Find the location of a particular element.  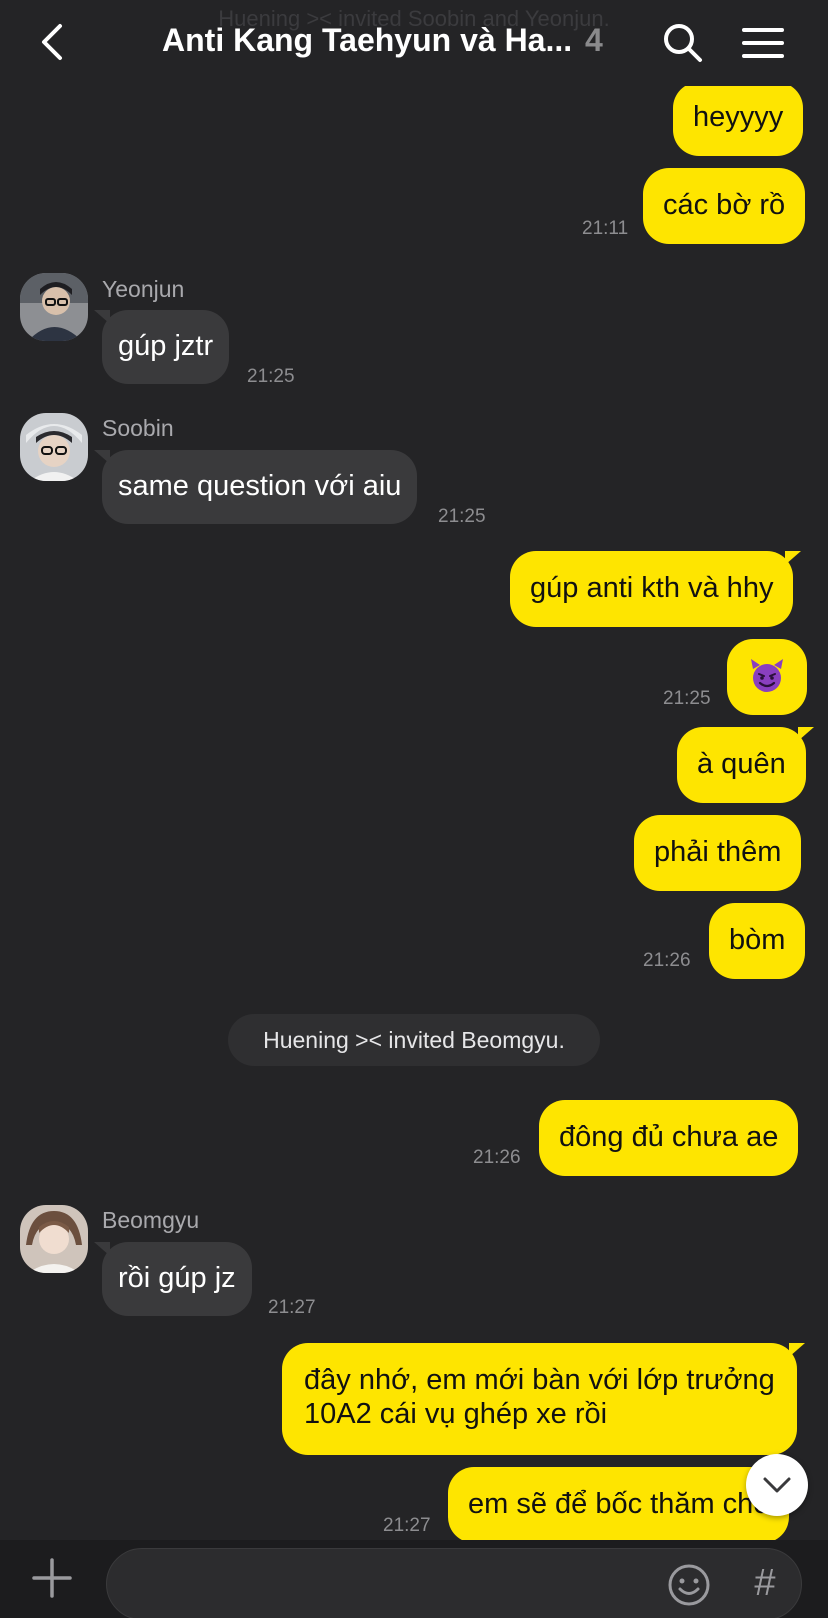

scroll-to-bottom-button is located at coordinates (777, 1485).